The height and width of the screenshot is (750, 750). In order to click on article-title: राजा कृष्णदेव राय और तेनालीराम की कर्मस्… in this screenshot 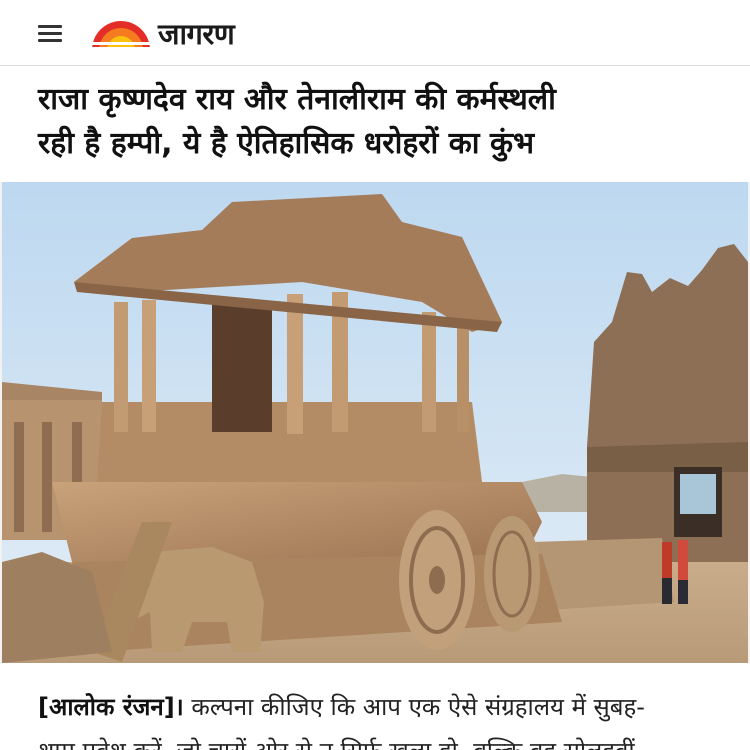, I will do `click(378, 122)`.